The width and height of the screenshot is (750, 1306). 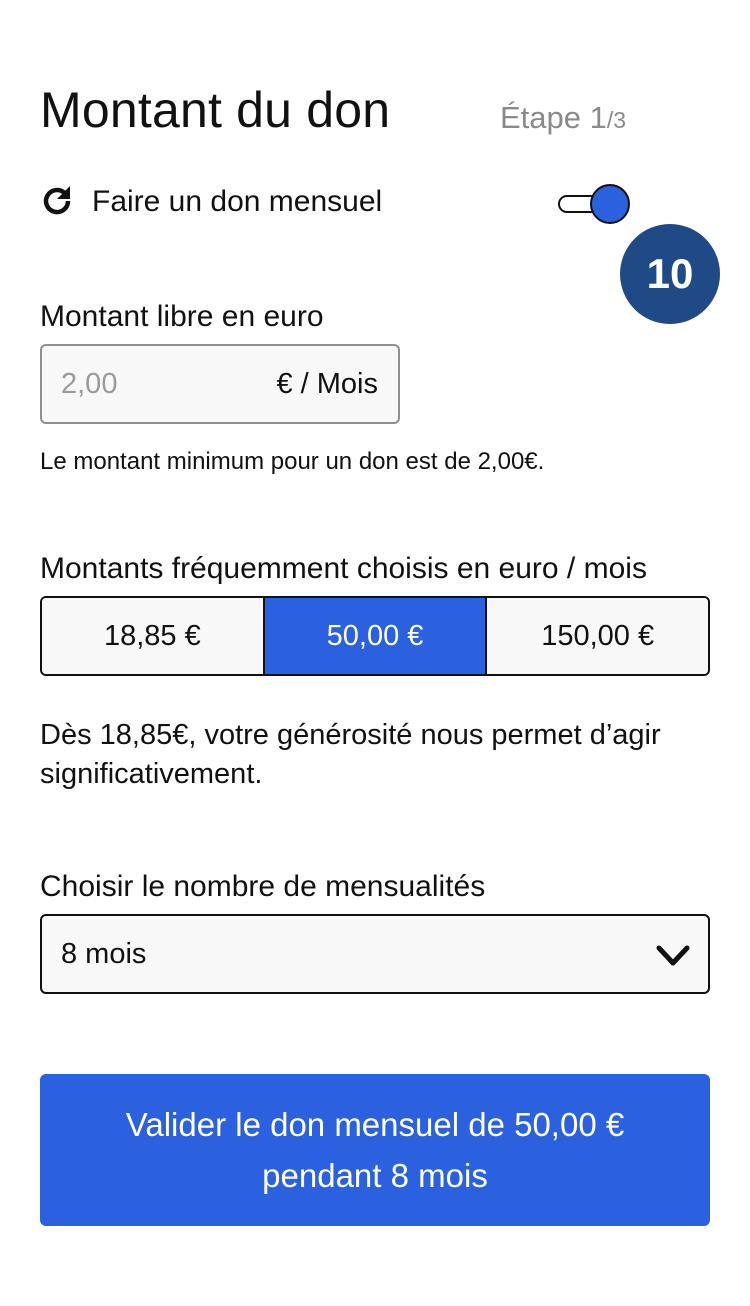 I want to click on frequent-amounts-group: 18,85 € 50,00 € 150,00 €, so click(x=375, y=636).